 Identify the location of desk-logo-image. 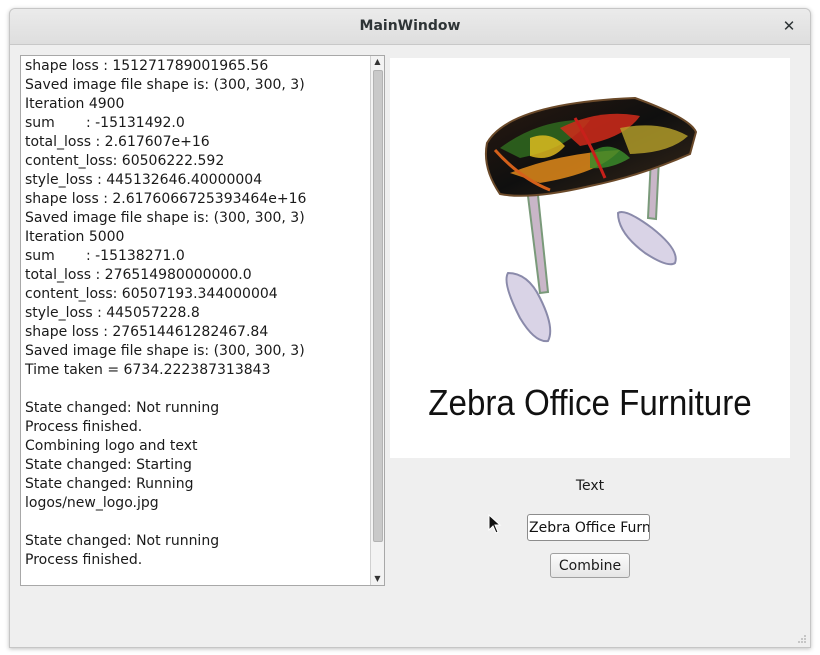
(591, 219).